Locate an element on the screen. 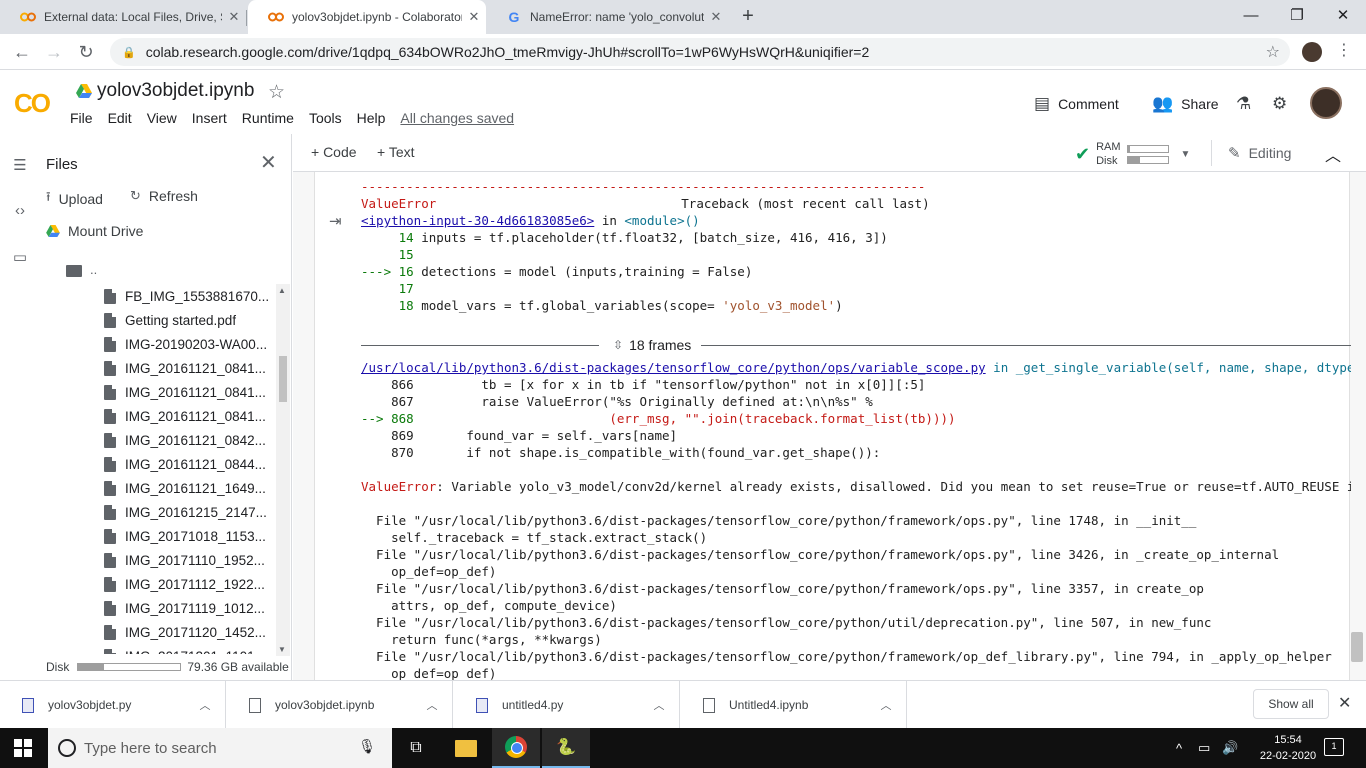 This screenshot has width=1366, height=768. browser-profile-avatar is located at coordinates (1312, 52).